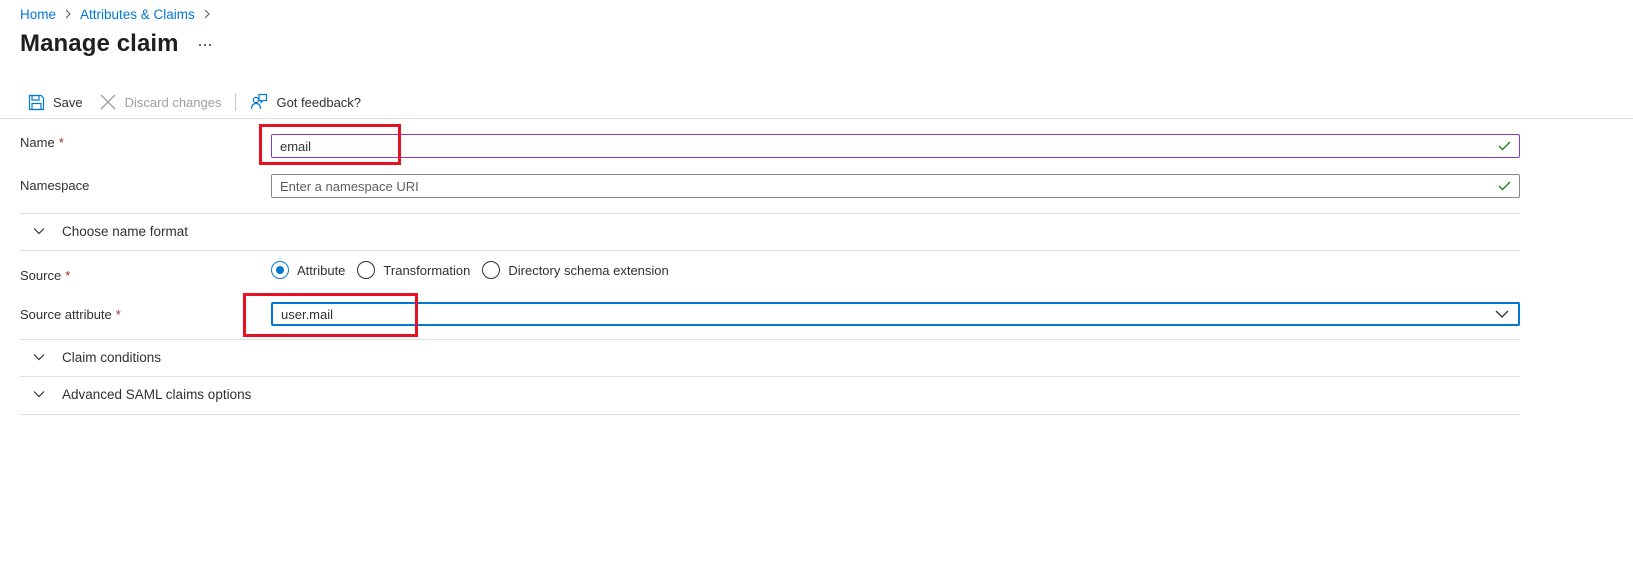  I want to click on advanced-saml-expander: Advanced SAML claims options, so click(135, 394).